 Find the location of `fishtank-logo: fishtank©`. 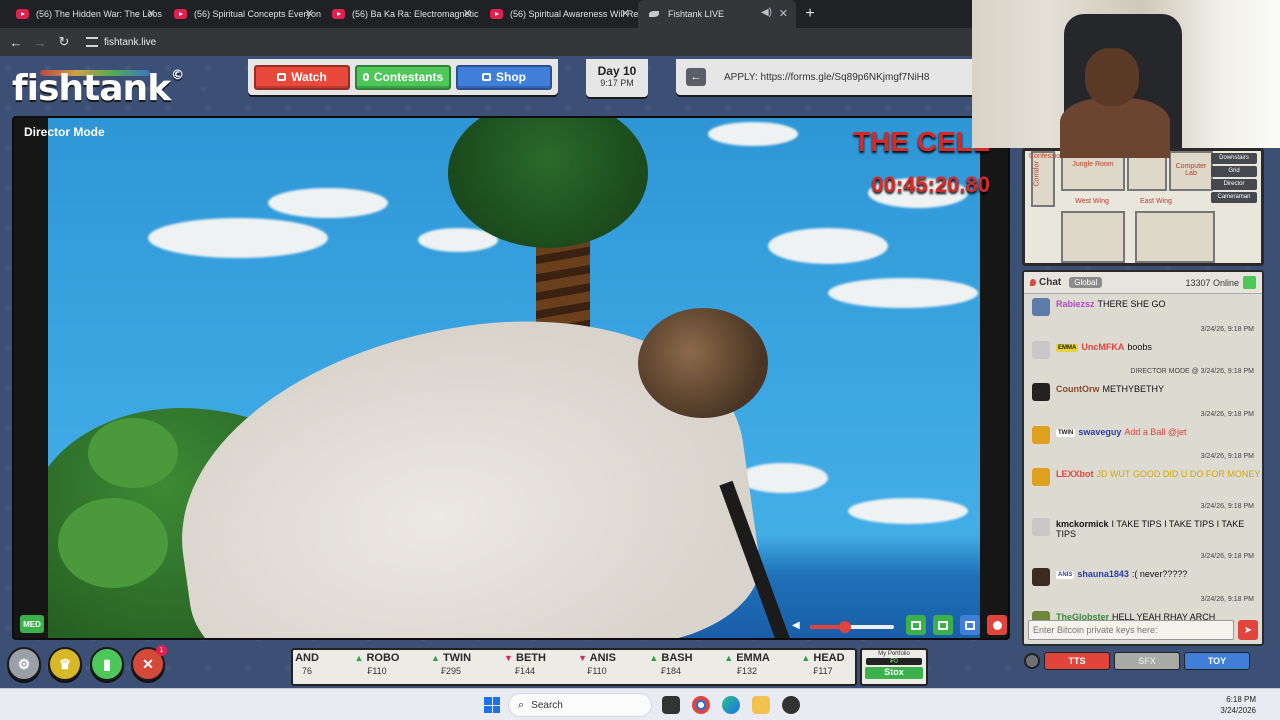

fishtank-logo: fishtank© is located at coordinates (98, 88).